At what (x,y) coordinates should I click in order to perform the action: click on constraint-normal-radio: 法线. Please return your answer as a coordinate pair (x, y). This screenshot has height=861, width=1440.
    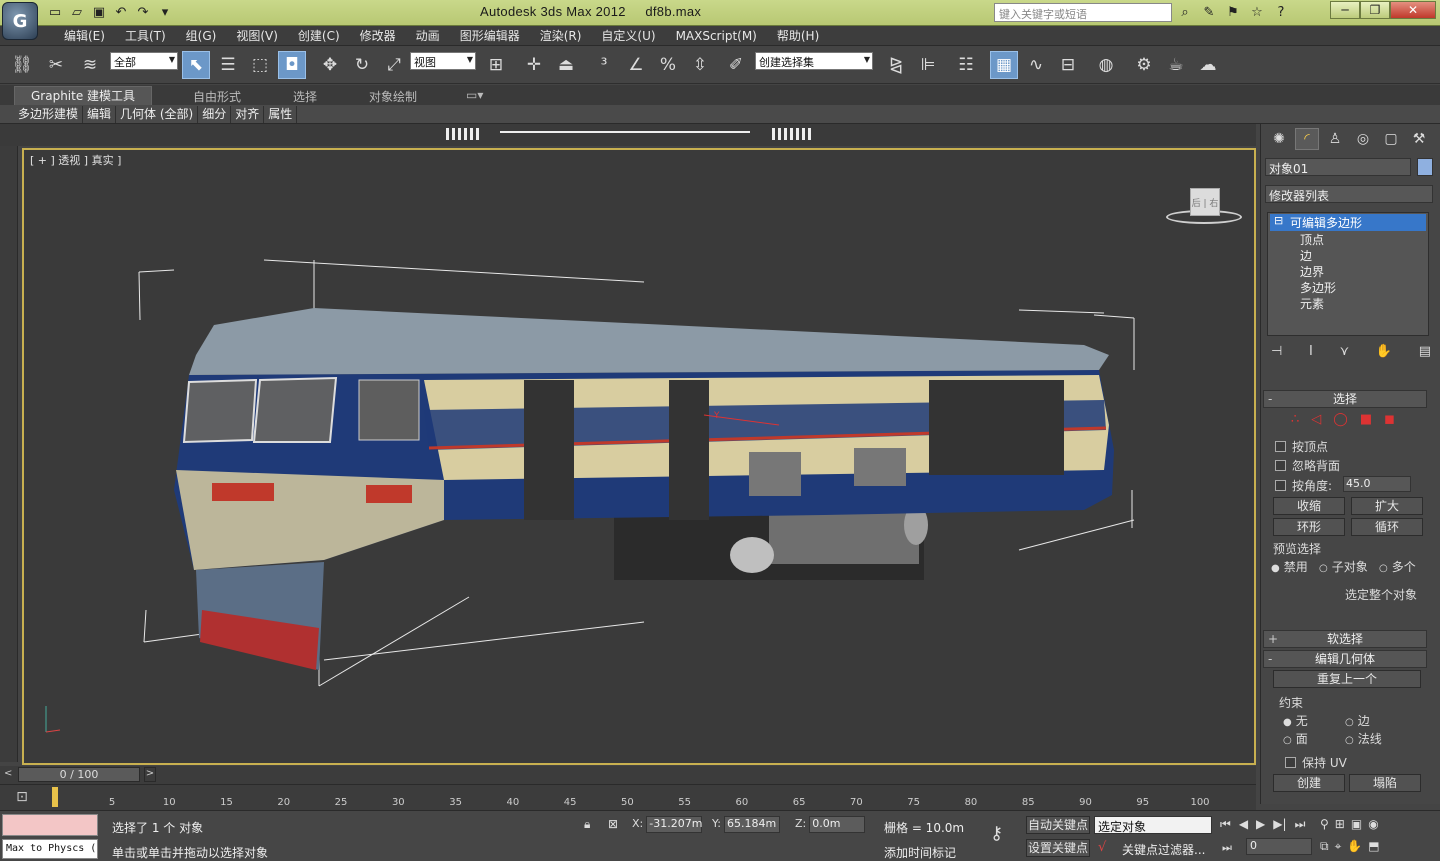
    Looking at the image, I should click on (1363, 738).